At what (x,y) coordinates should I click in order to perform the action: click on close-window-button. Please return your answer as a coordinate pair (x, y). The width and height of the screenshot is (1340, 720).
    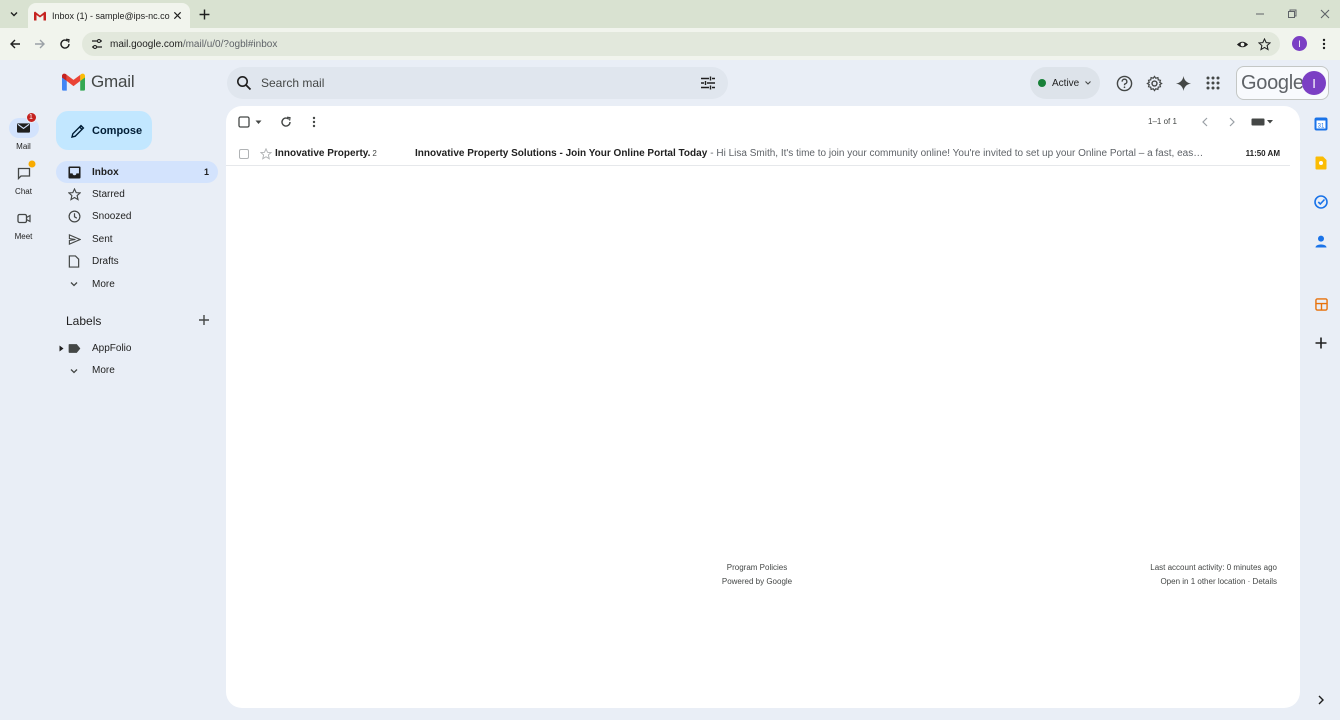
    Looking at the image, I should click on (1325, 14).